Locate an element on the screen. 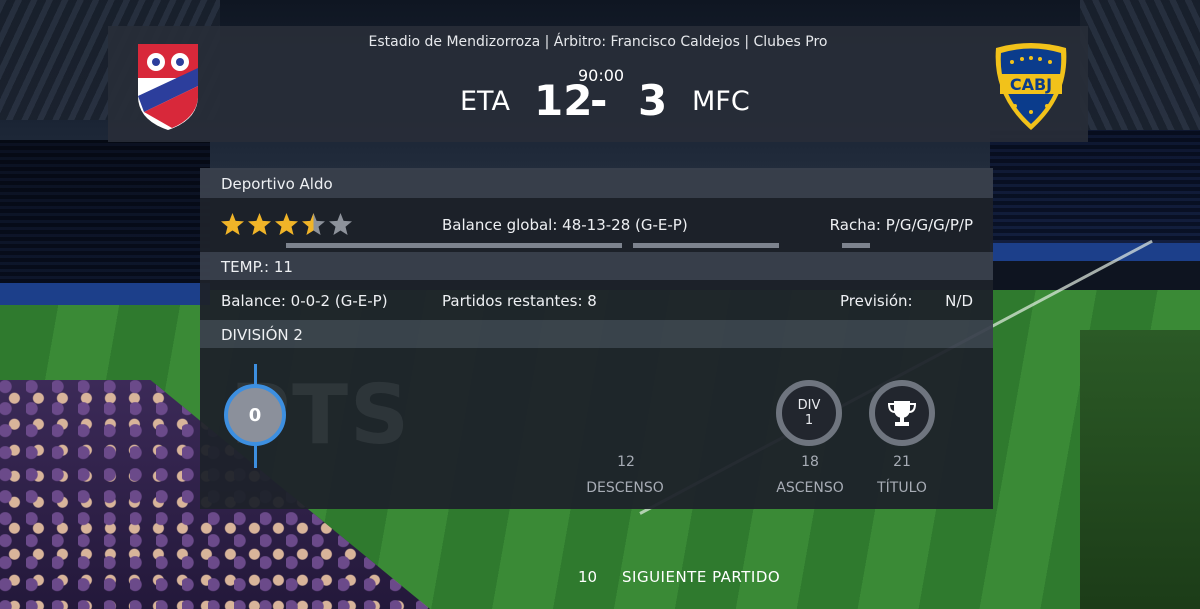 The image size is (1200, 609). away-score: 3 is located at coordinates (653, 100).